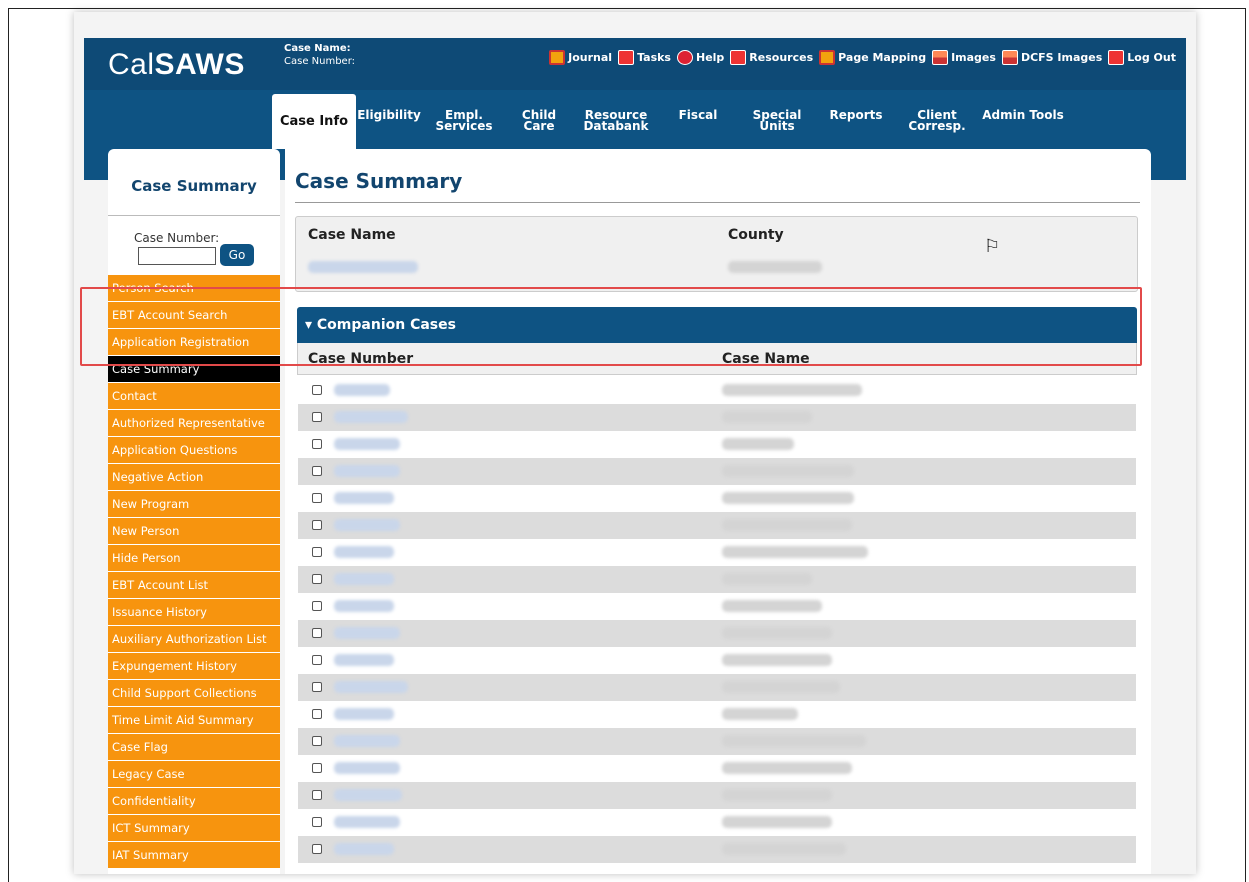 This screenshot has width=1249, height=882. Describe the element at coordinates (194, 747) in the screenshot. I see `menu-item-case-flag: Case Flag` at that location.